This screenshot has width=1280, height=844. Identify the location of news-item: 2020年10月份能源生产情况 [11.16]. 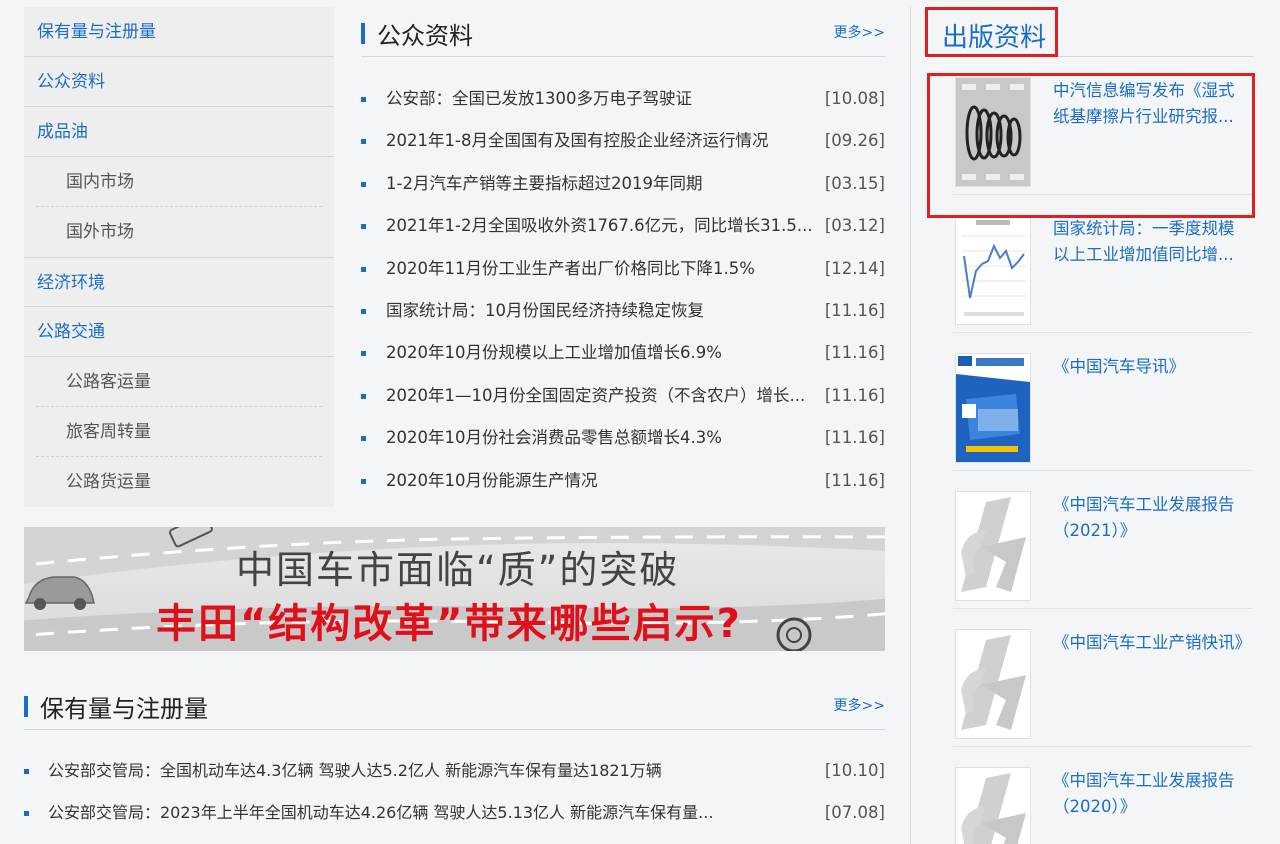
(623, 481).